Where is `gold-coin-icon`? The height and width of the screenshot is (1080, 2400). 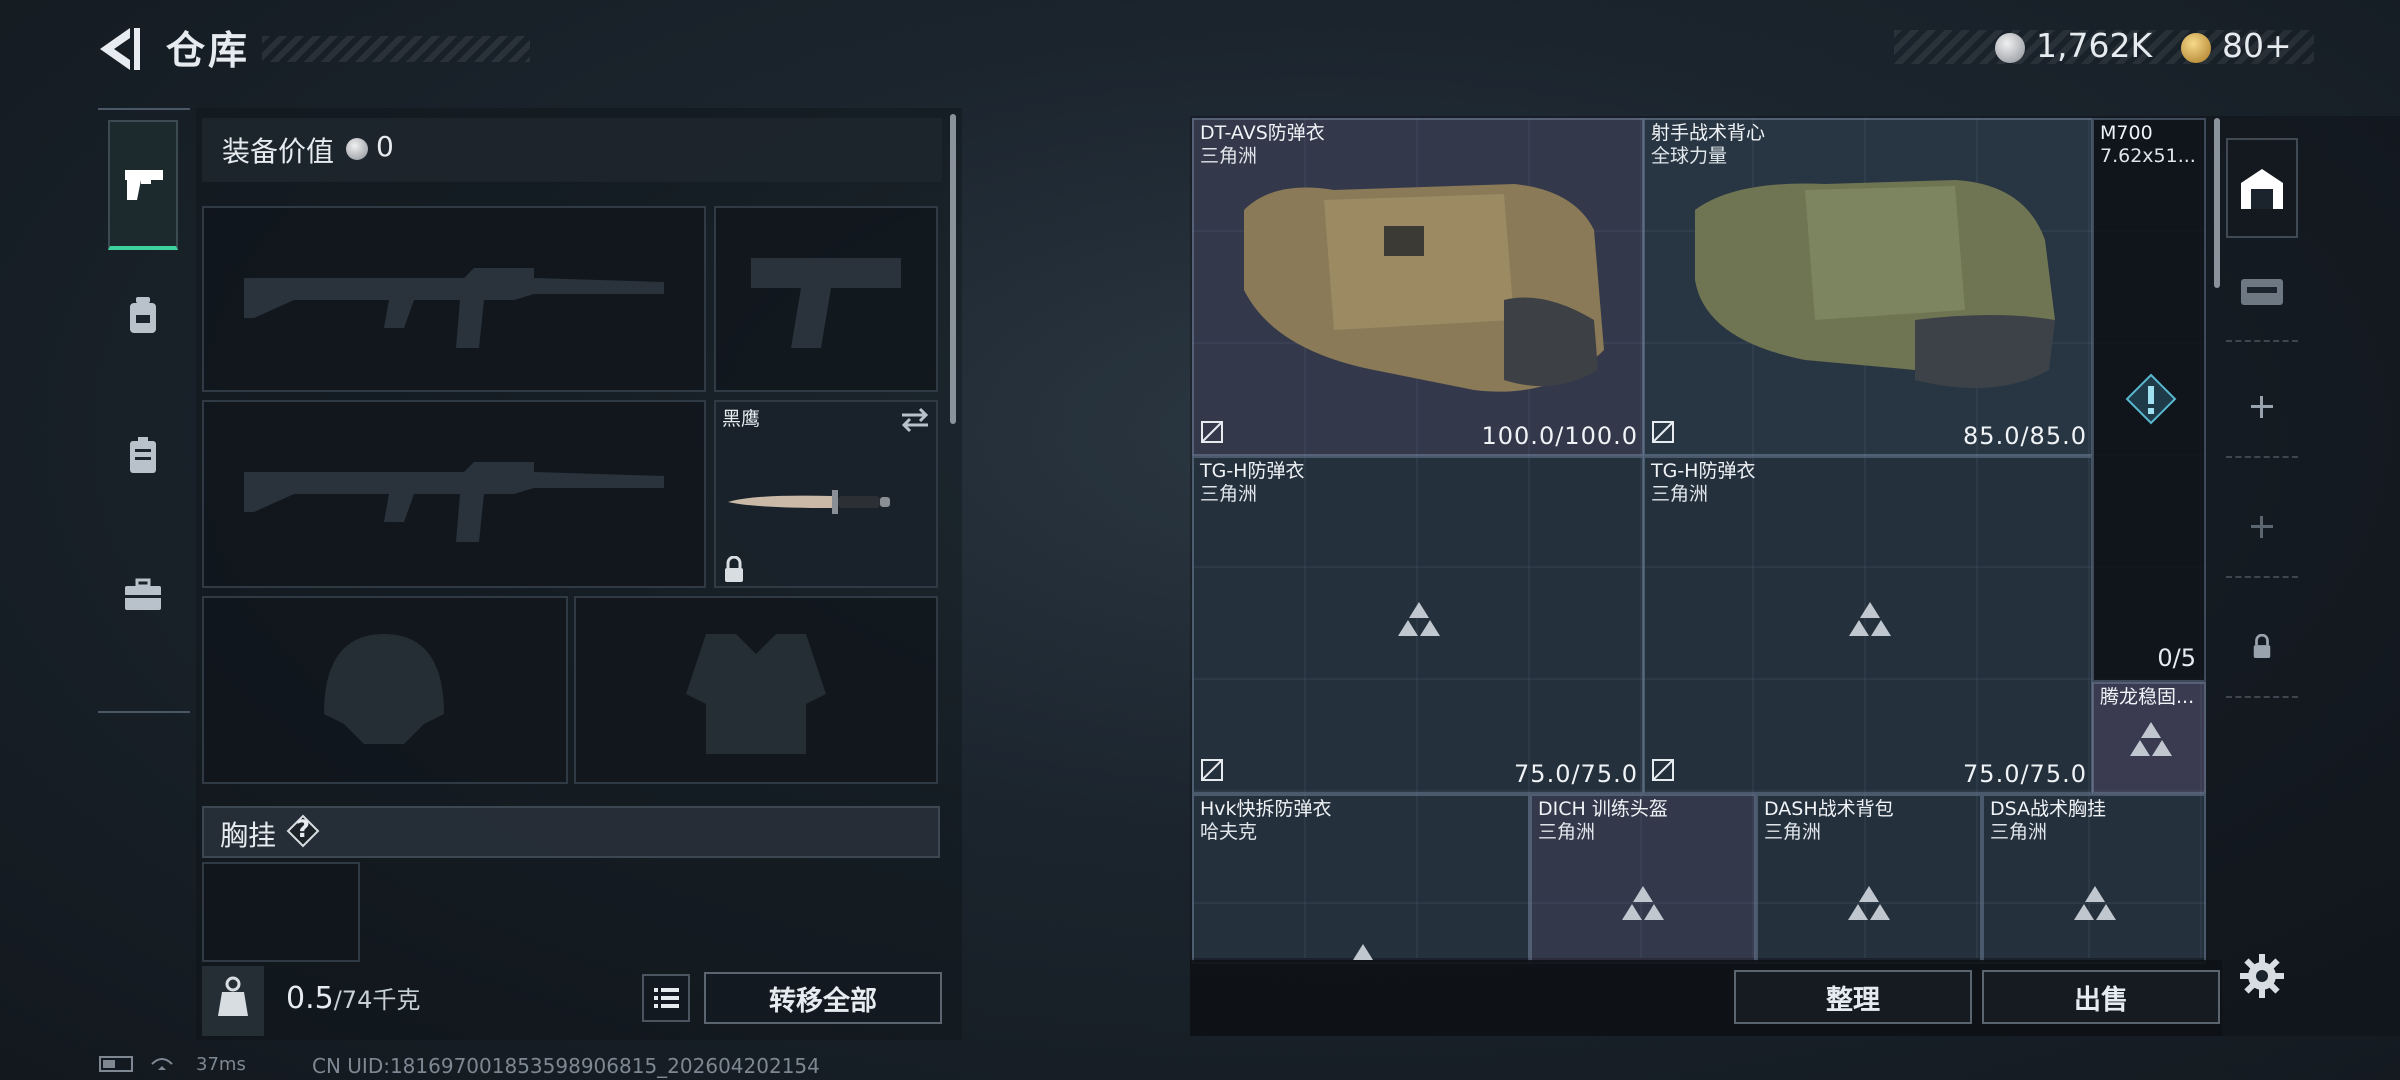
gold-coin-icon is located at coordinates (2196, 48).